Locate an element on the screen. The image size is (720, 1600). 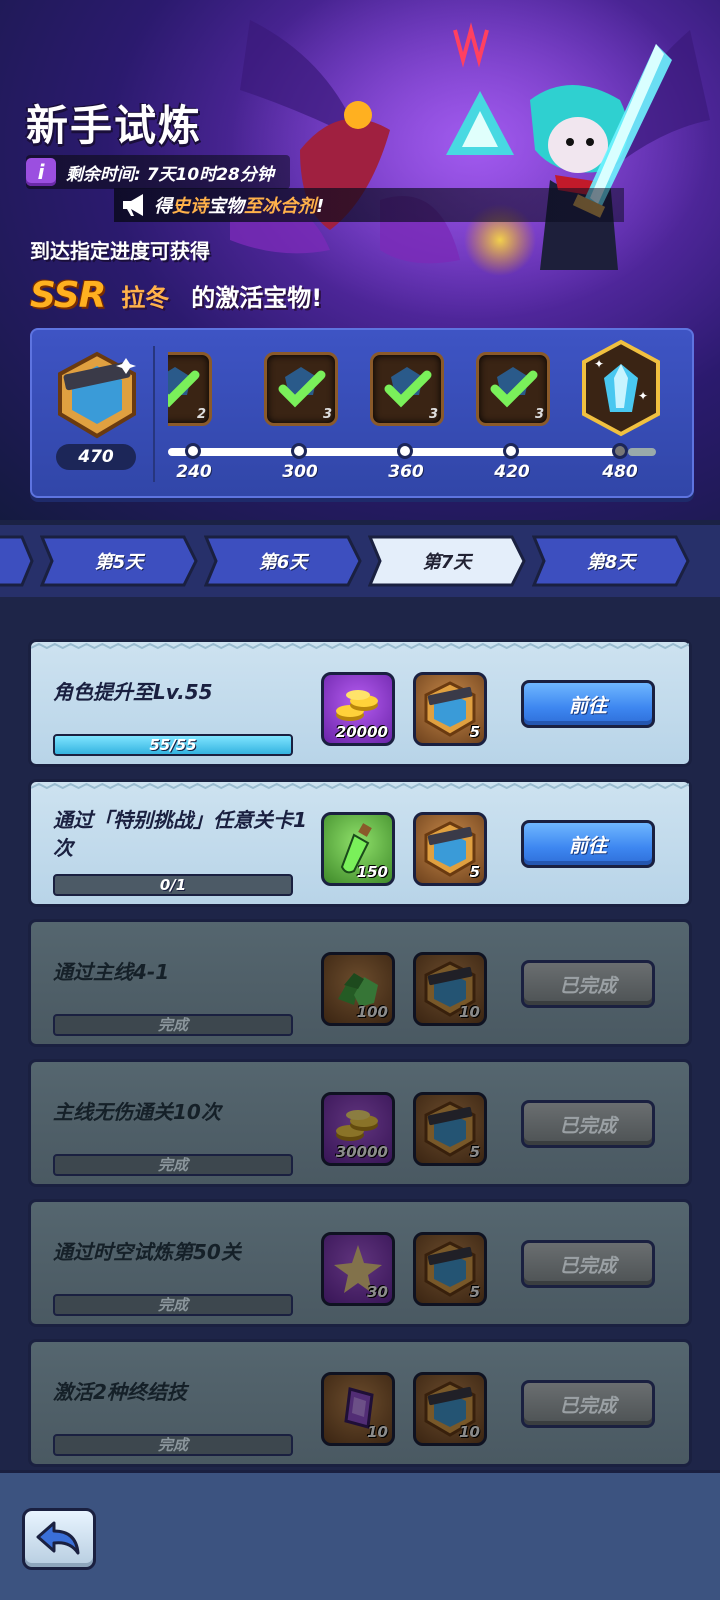
task-name: 角色提升至Lv.55 is located at coordinates (133, 692).